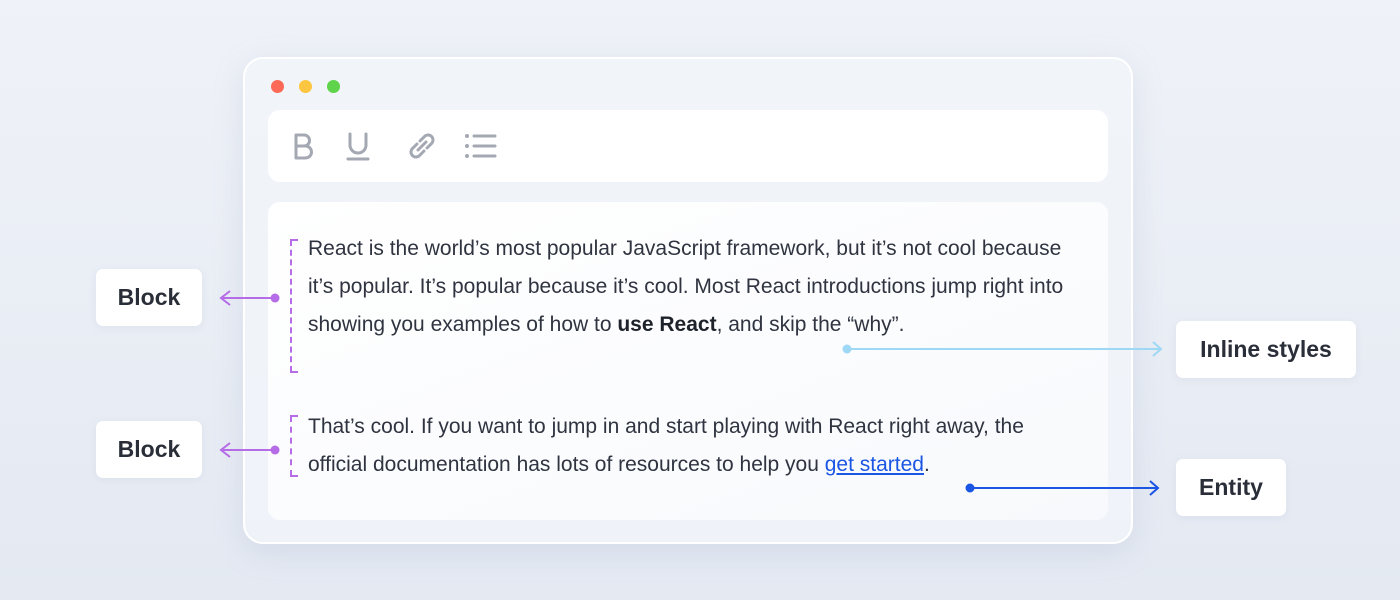 This screenshot has height=600, width=1400. I want to click on list-icon, so click(481, 146).